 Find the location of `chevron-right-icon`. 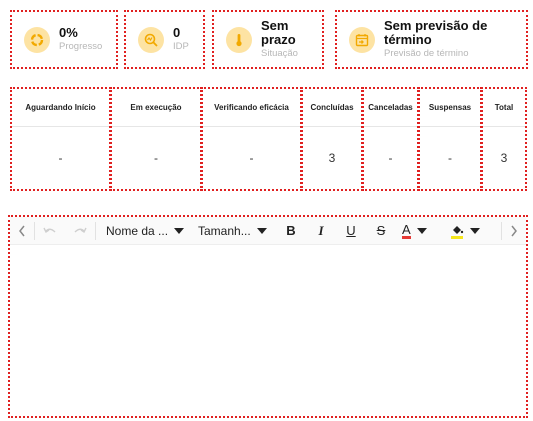

chevron-right-icon is located at coordinates (514, 230).